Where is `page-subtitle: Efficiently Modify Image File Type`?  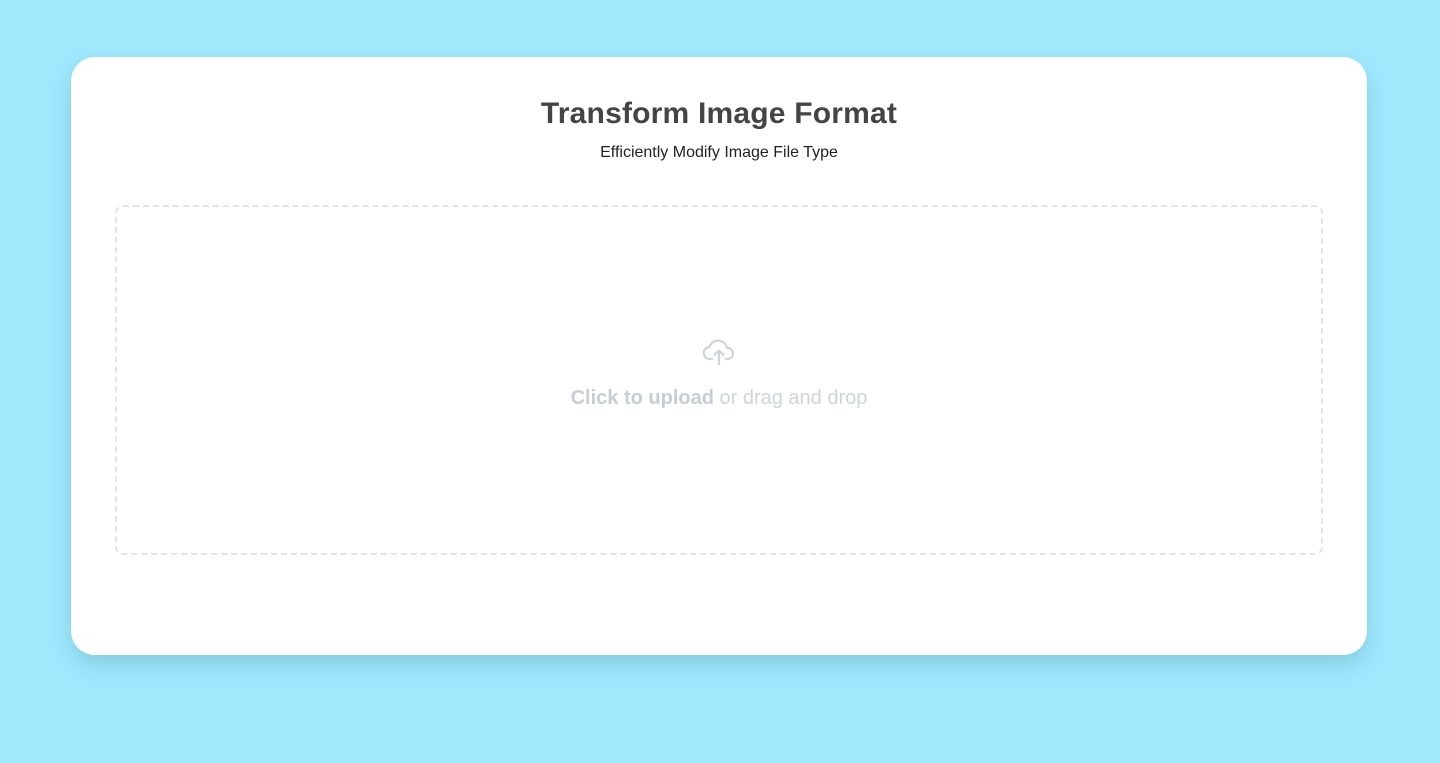
page-subtitle: Efficiently Modify Image File Type is located at coordinates (719, 152).